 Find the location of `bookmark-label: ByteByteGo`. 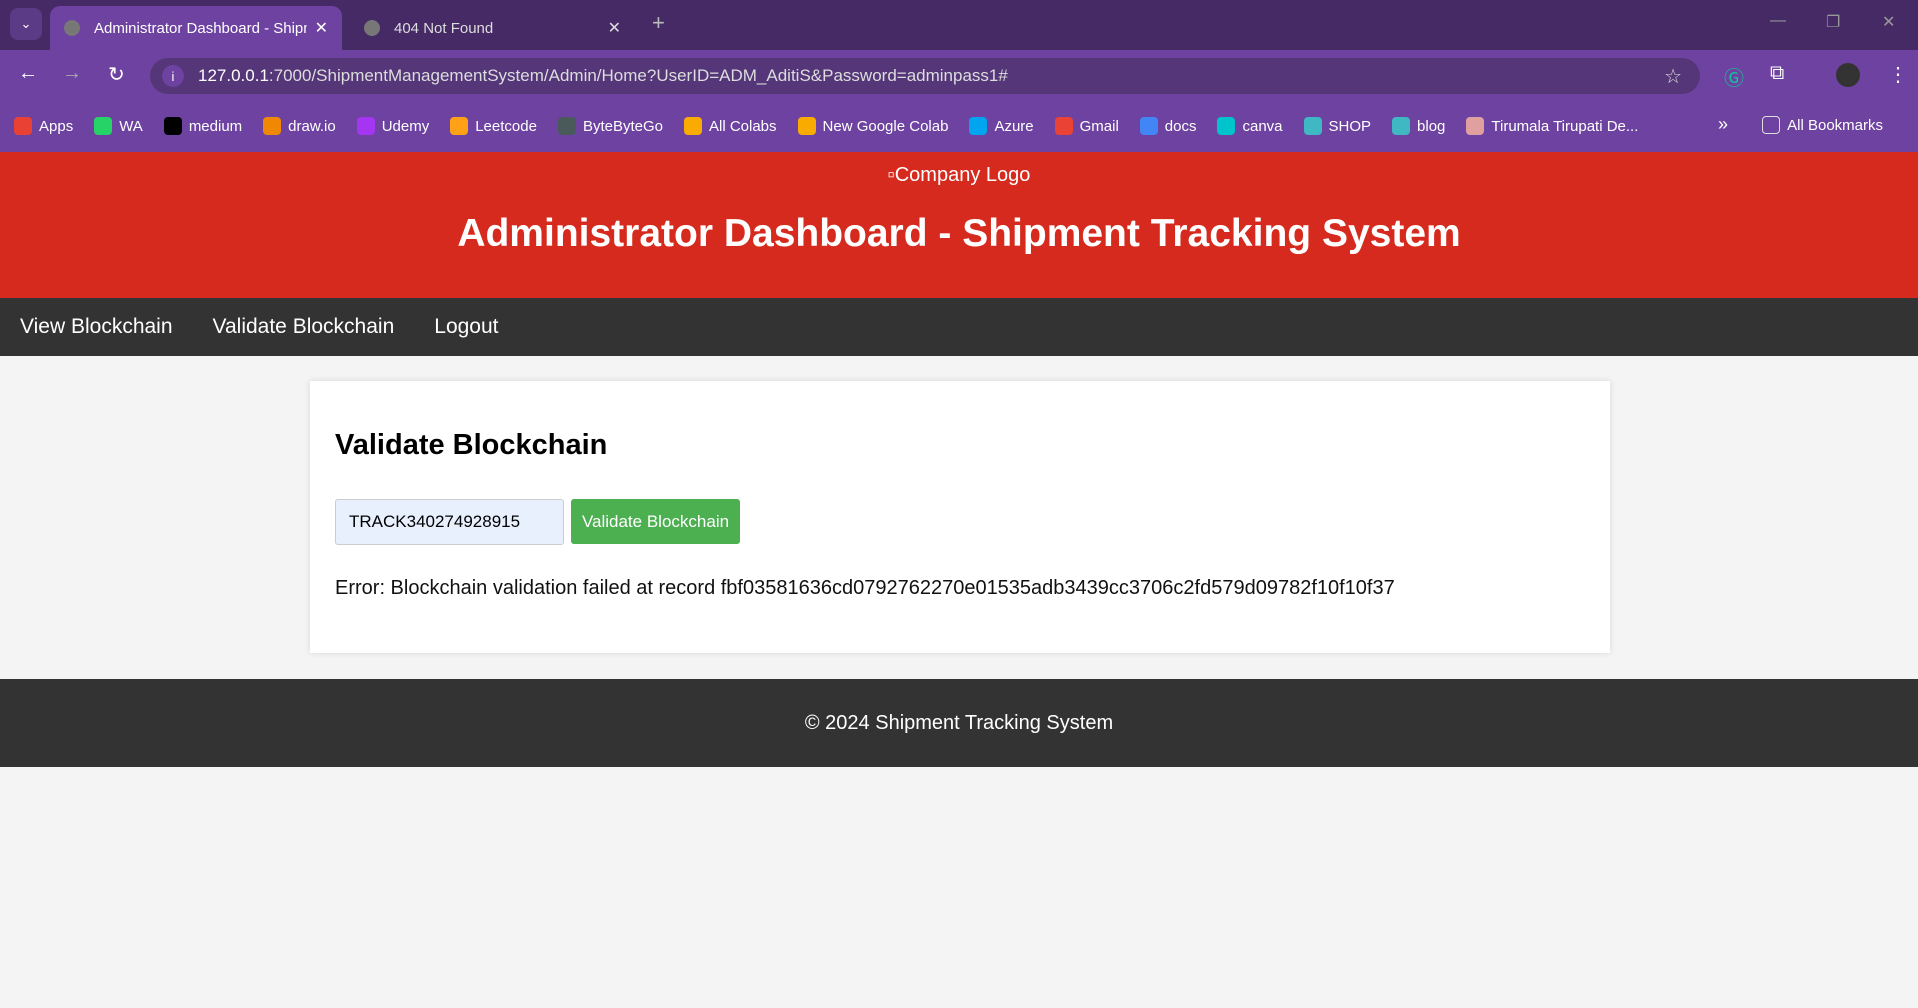

bookmark-label: ByteByteGo is located at coordinates (622, 126).